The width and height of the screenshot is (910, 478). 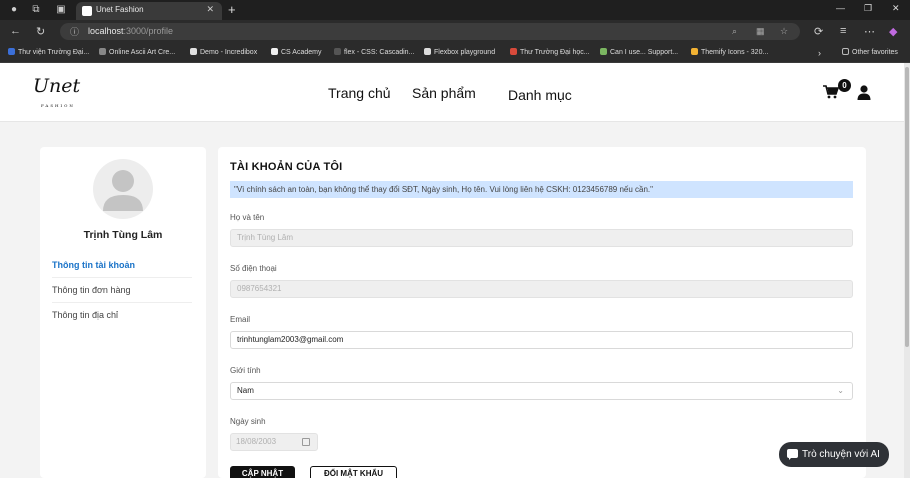 What do you see at coordinates (840, 8) in the screenshot?
I see `minimize-icon: —` at bounding box center [840, 8].